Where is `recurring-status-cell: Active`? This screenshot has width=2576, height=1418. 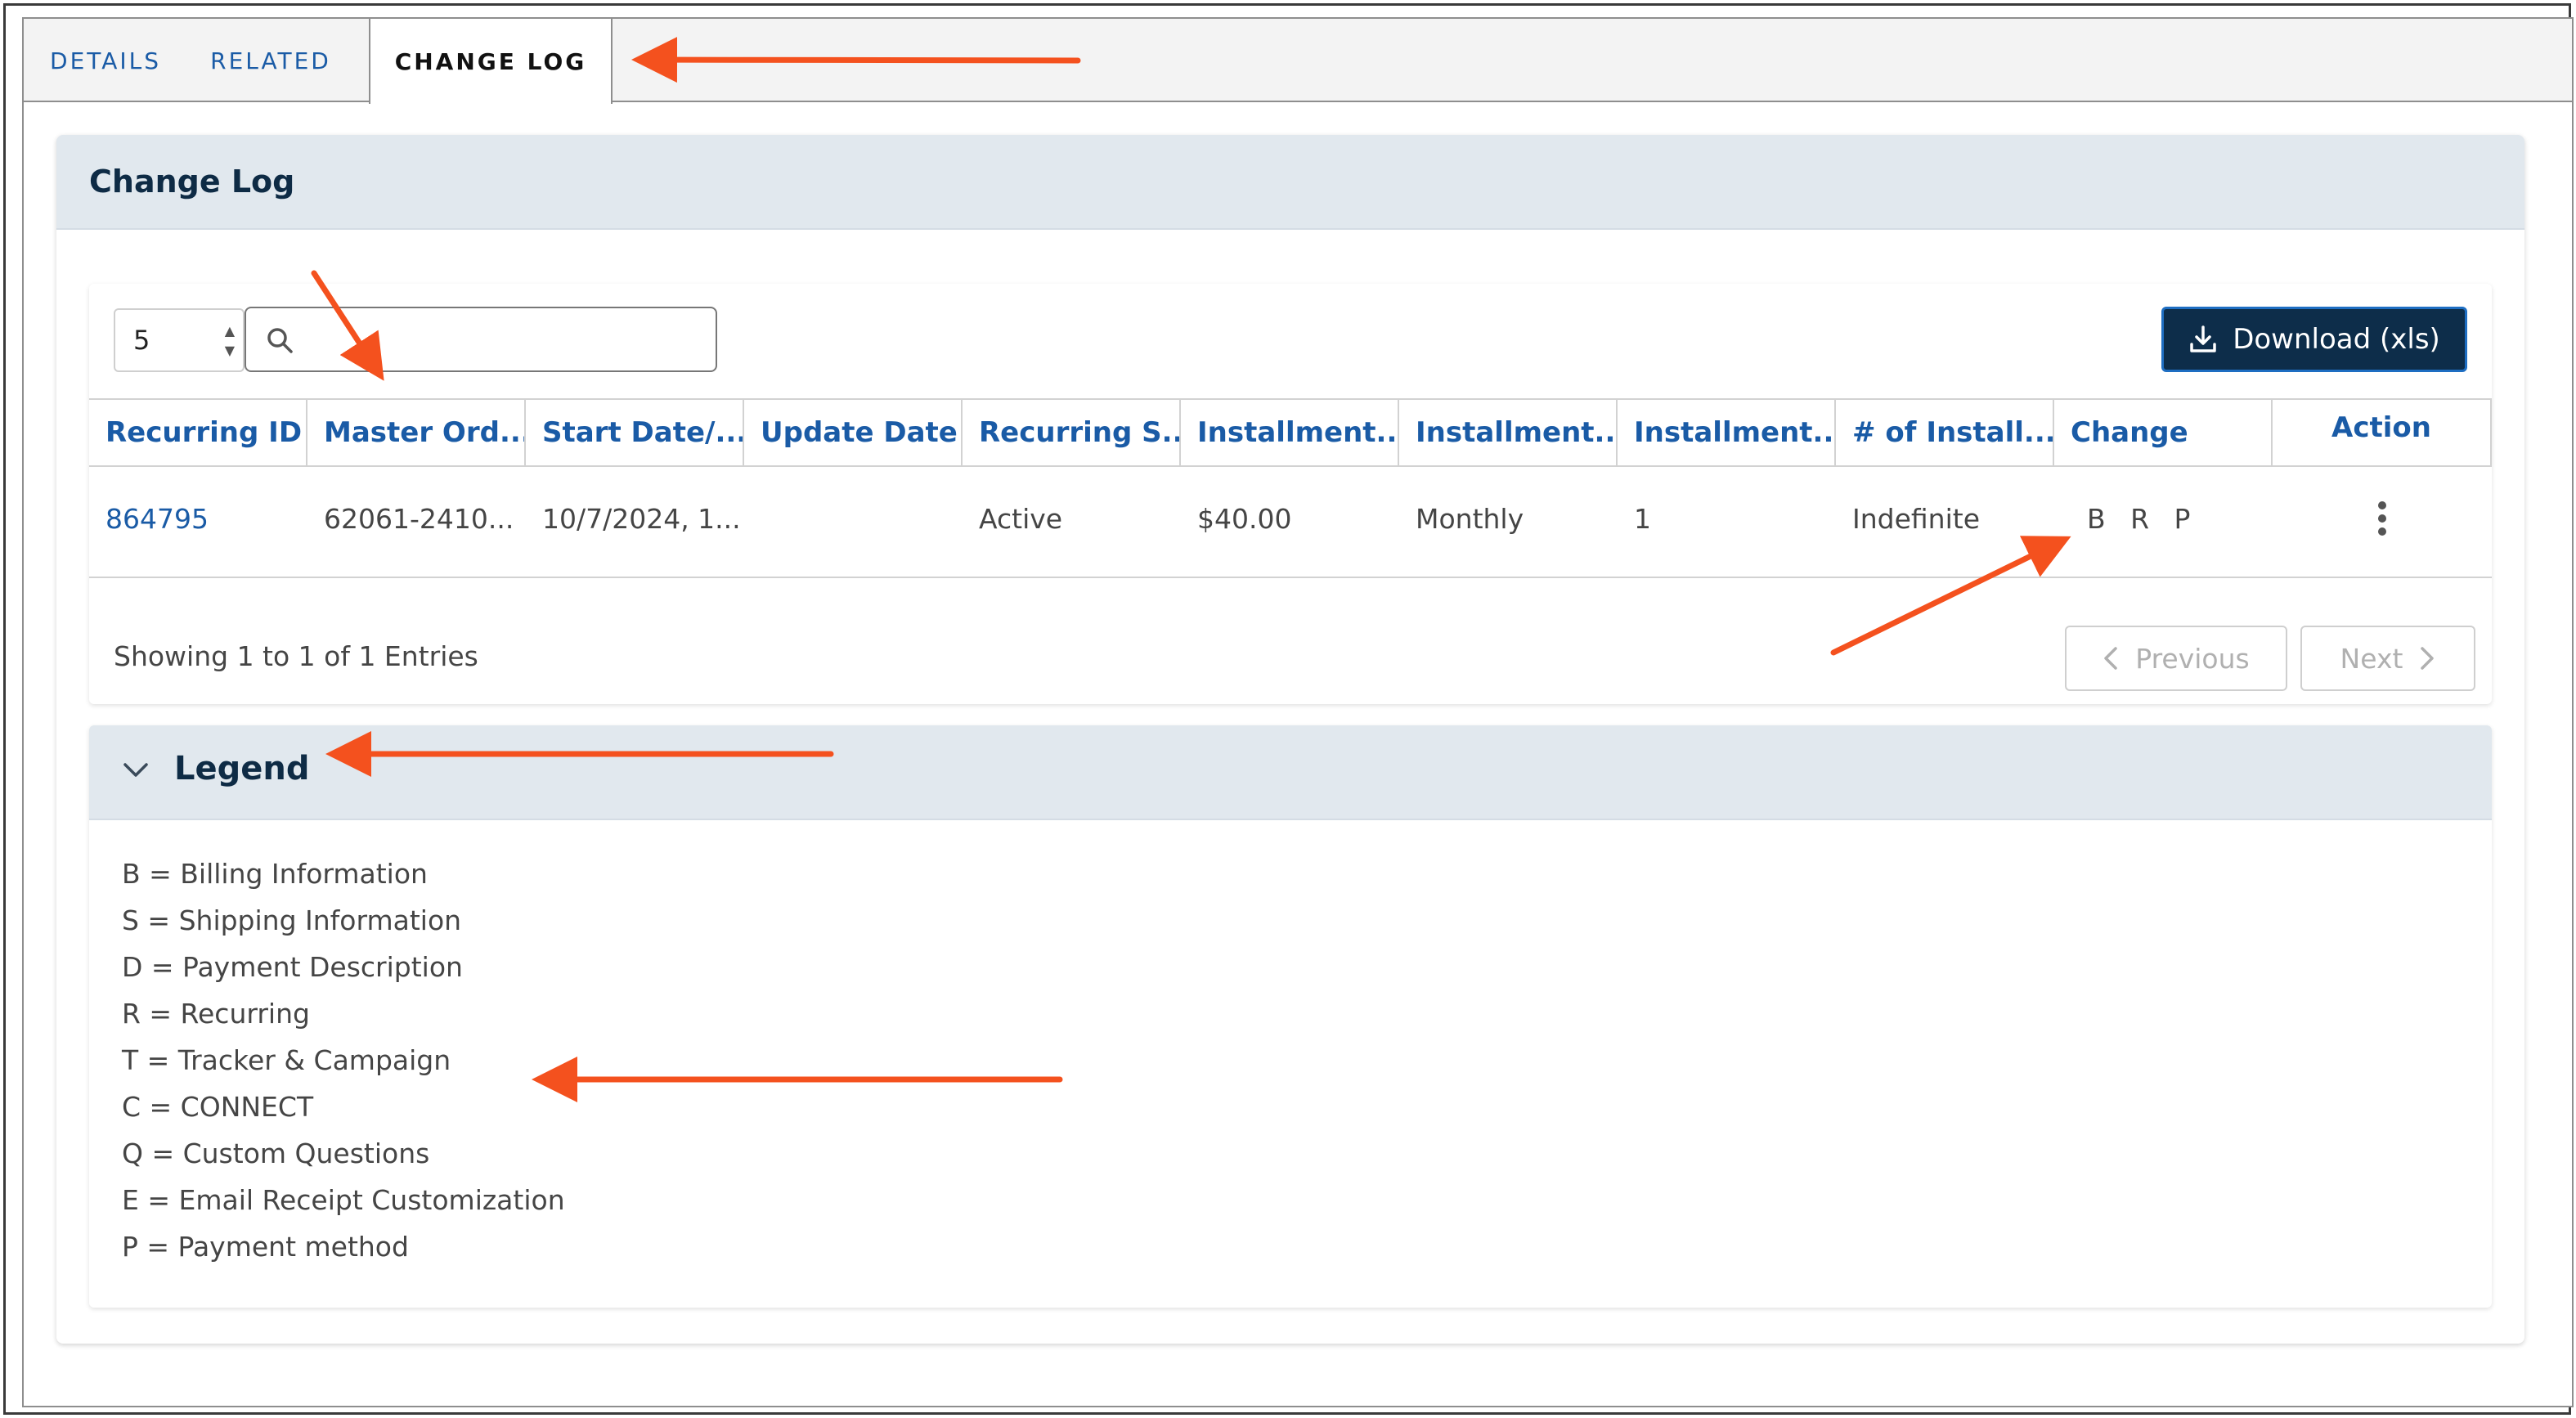 recurring-status-cell: Active is located at coordinates (1021, 518).